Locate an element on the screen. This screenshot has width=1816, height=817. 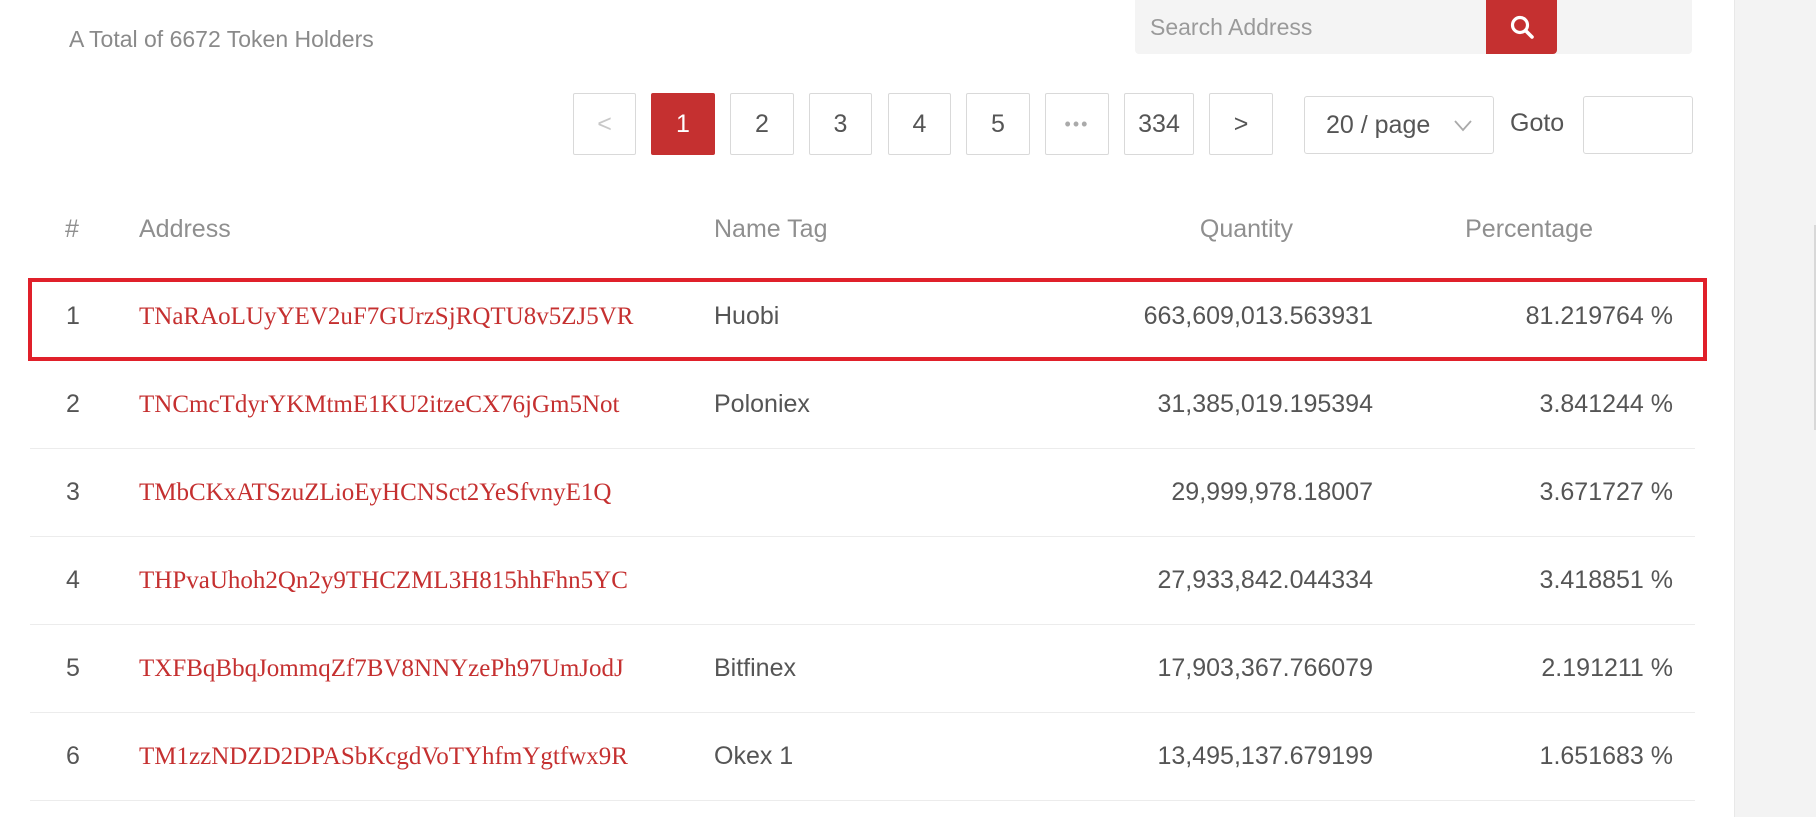
more-pages-ellipsis: ••• is located at coordinates (1077, 124).